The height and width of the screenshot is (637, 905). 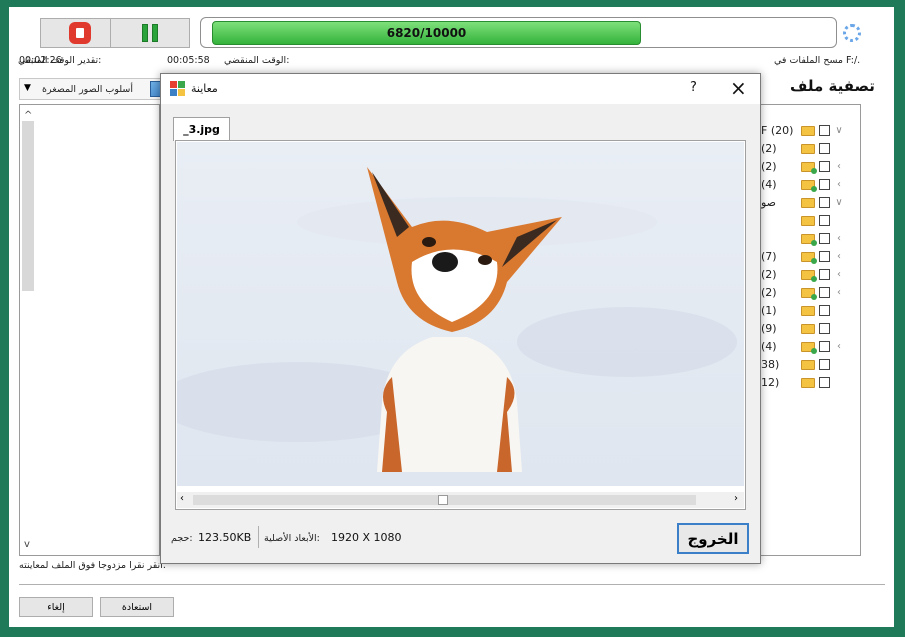 I want to click on divider, so click(x=258, y=537).